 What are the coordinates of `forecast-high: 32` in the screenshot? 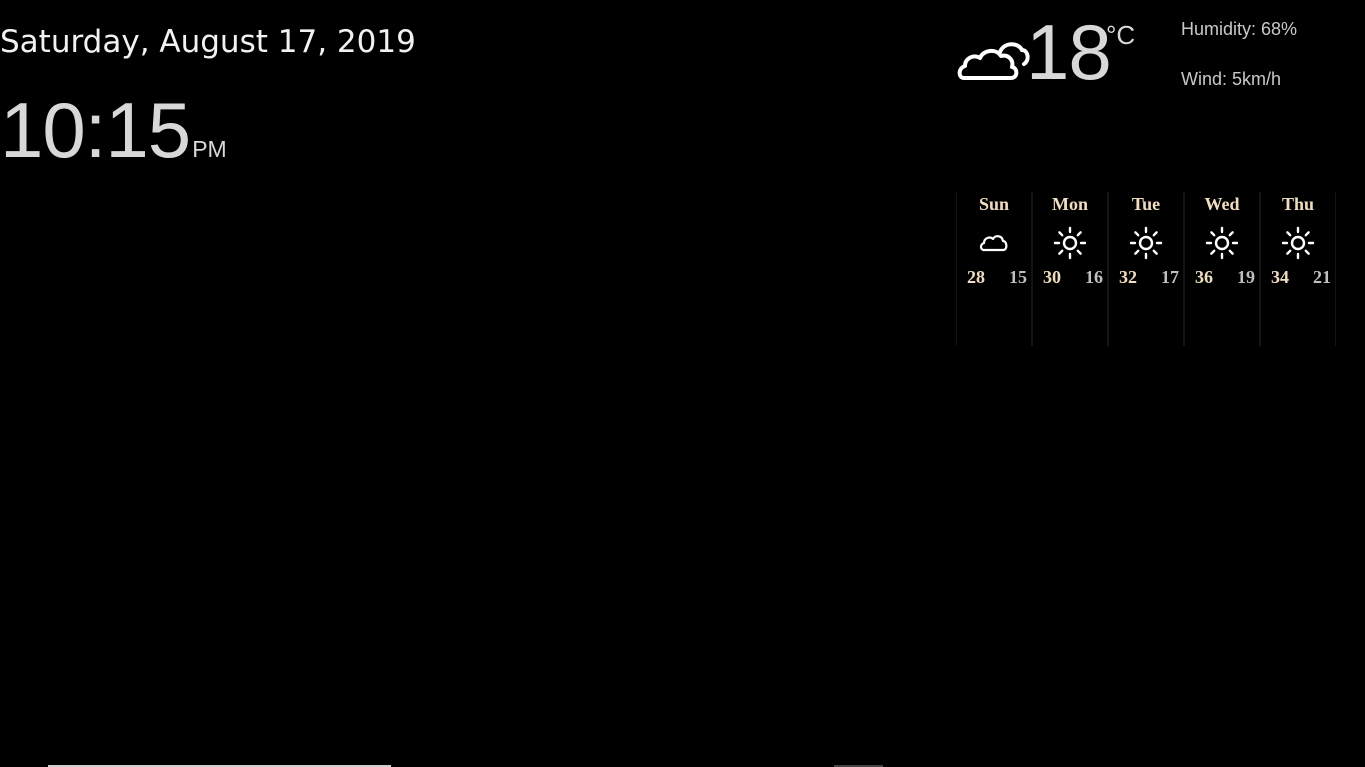 It's located at (1128, 277).